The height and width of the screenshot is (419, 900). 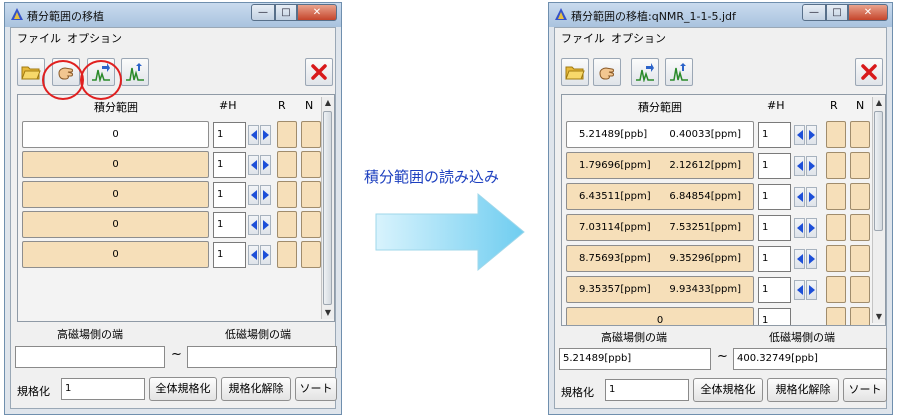 I want to click on range-cell: 1.79696[ppm] 2.12612[ppm], so click(x=660, y=165).